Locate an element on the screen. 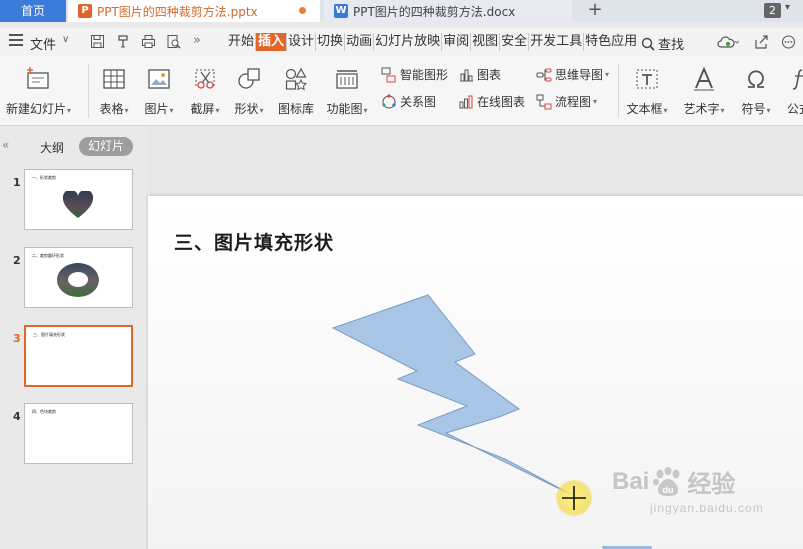  collapse-panel-icon: « is located at coordinates (5, 145).